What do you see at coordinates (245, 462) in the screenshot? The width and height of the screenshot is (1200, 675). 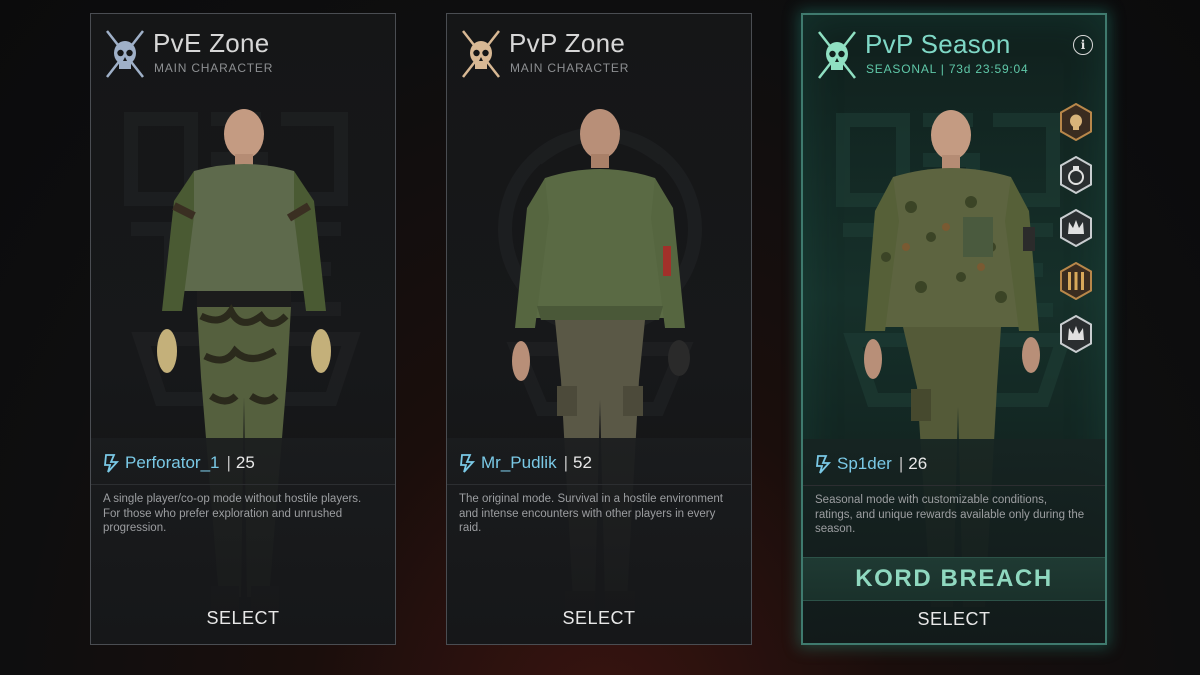 I see `player-level: 25` at bounding box center [245, 462].